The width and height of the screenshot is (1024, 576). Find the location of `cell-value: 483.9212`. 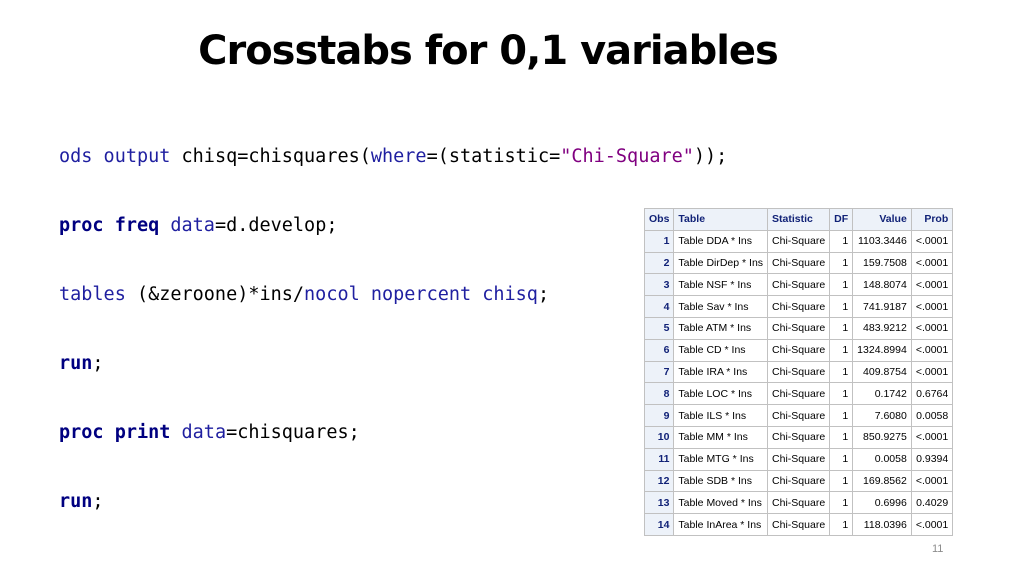

cell-value: 483.9212 is located at coordinates (882, 328).